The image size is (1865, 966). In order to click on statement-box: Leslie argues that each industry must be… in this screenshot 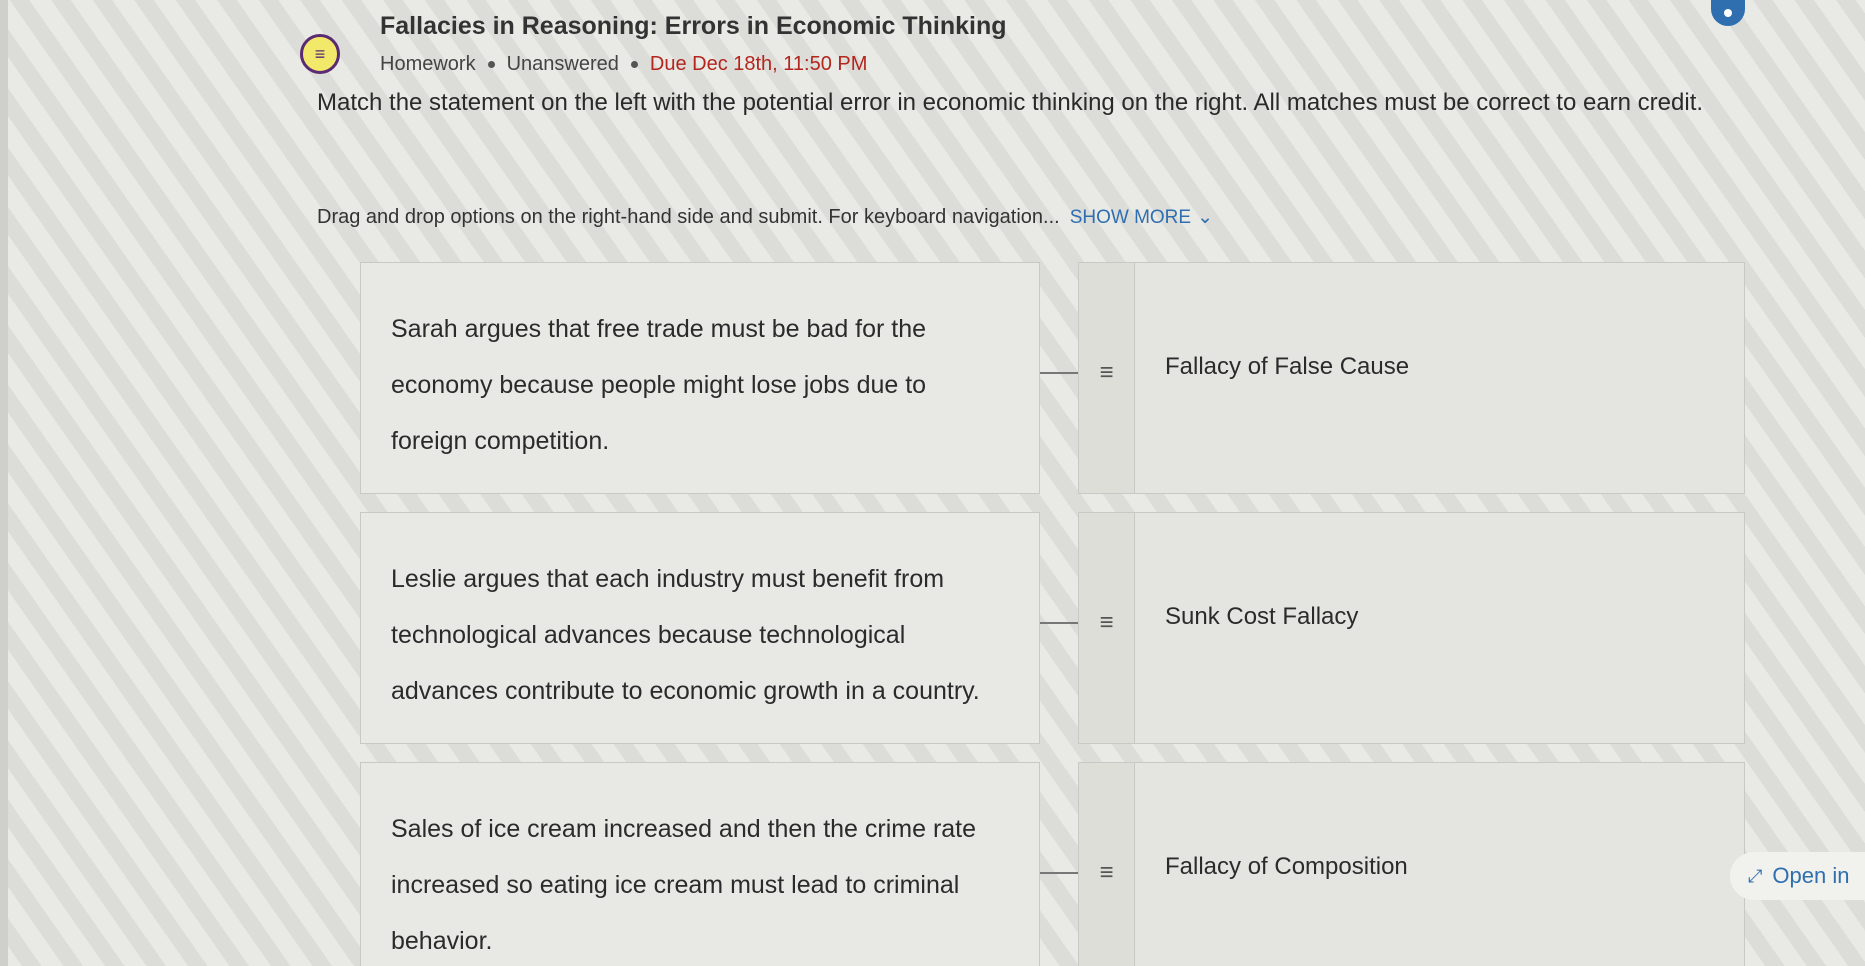, I will do `click(700, 628)`.